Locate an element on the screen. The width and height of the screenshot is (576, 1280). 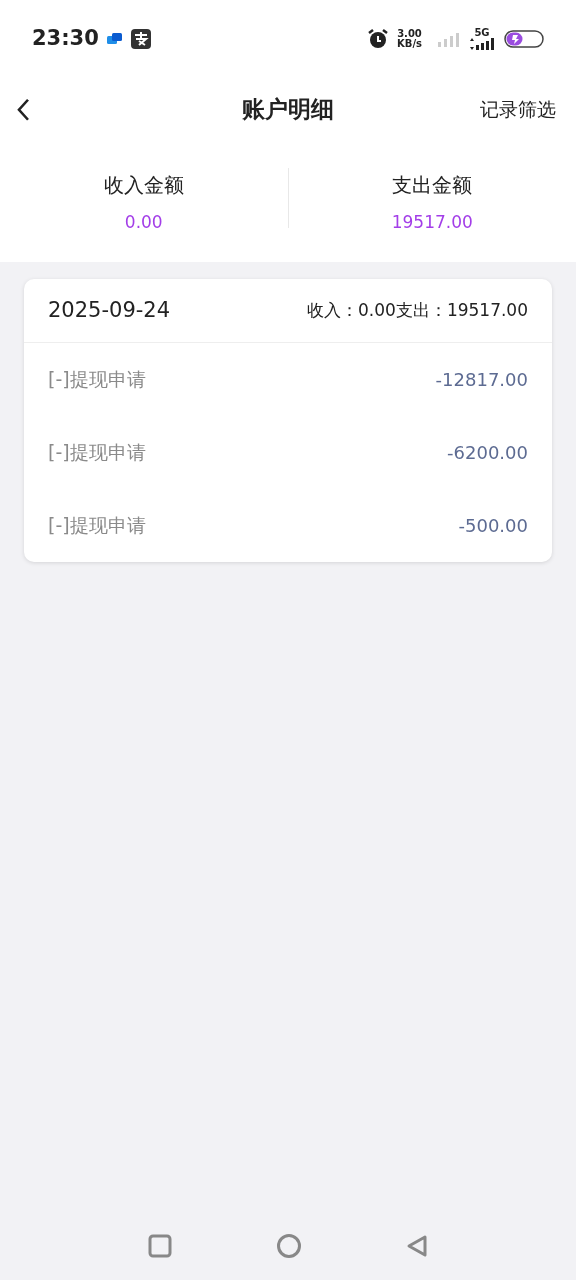
summary-amount: 19517.00 is located at coordinates (432, 222).